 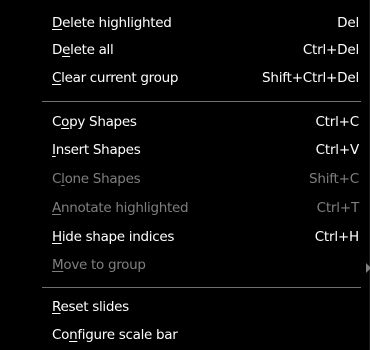 I want to click on menu-item-shortcut: Ctrl+V, so click(x=337, y=150).